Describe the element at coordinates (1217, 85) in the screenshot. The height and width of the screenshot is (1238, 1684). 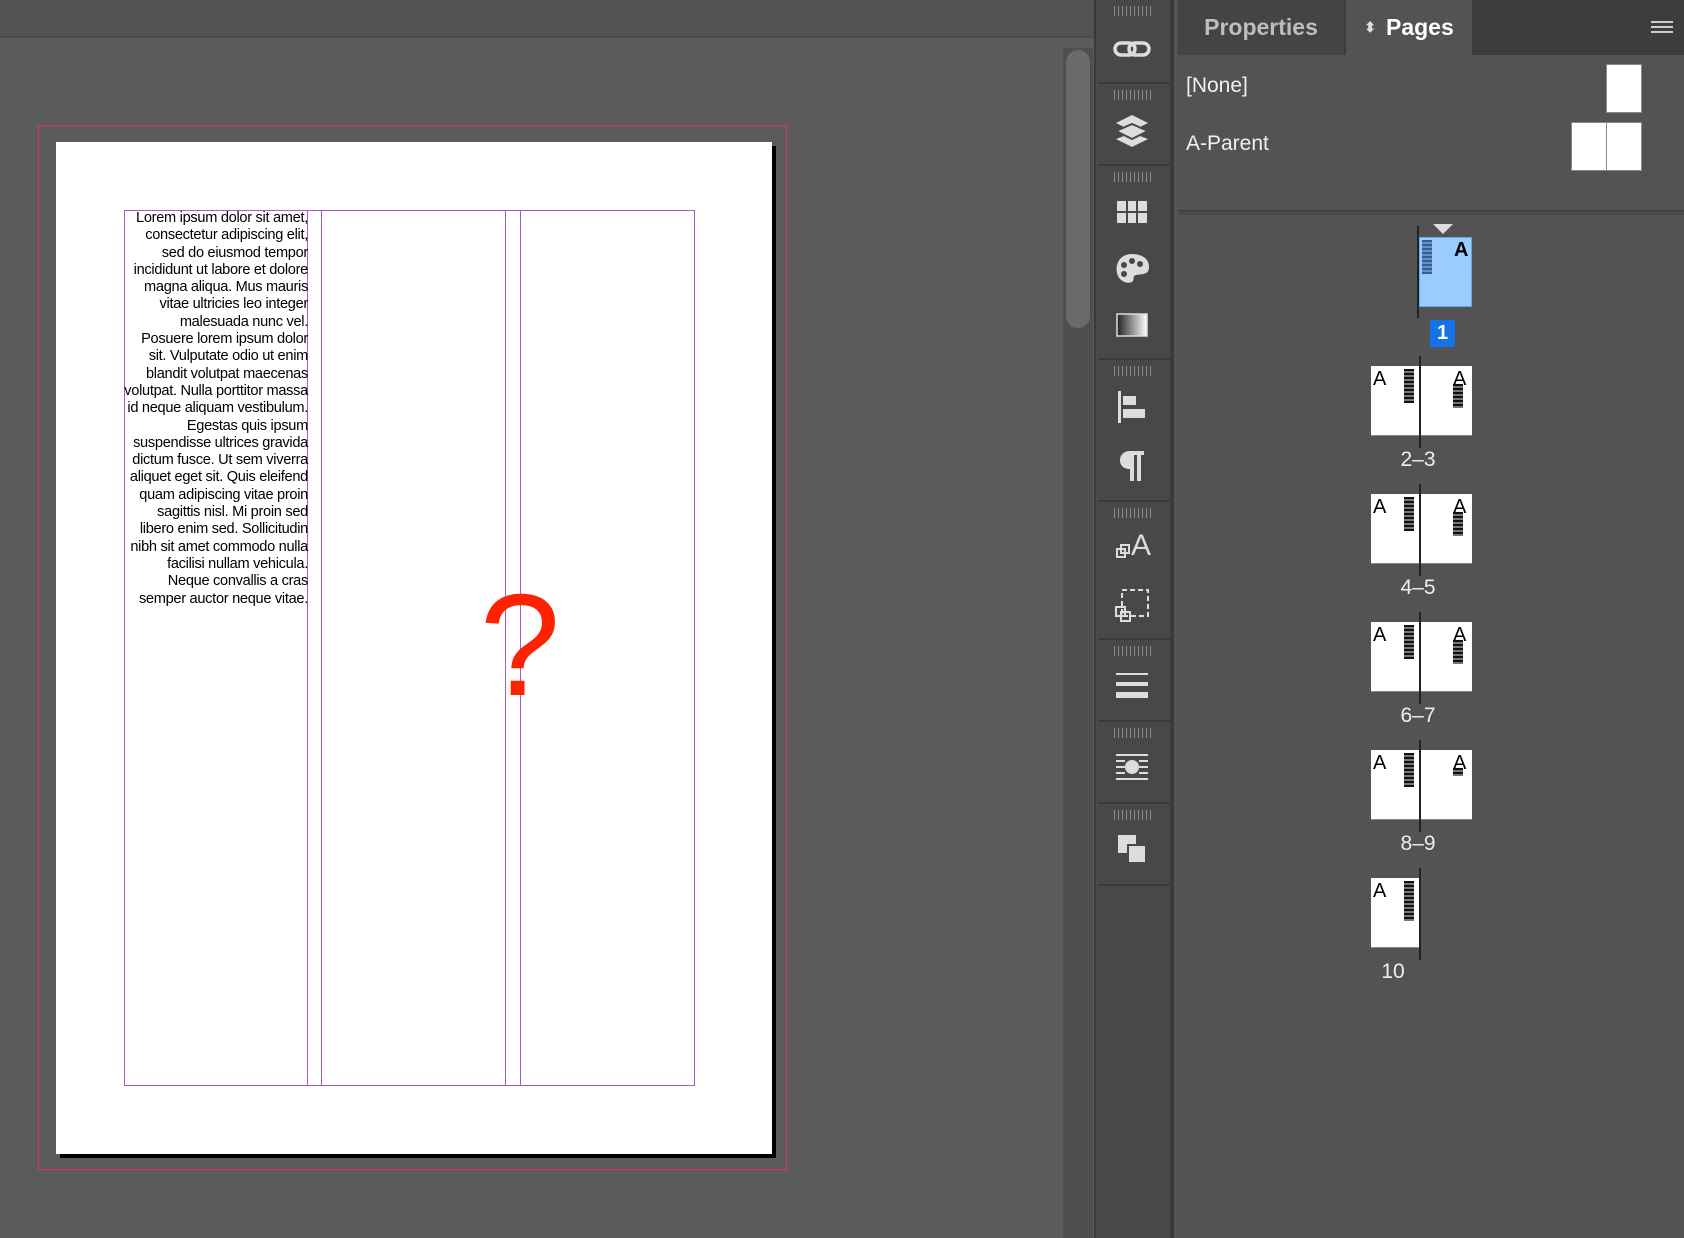
I see `parent-none-label: [None]` at that location.